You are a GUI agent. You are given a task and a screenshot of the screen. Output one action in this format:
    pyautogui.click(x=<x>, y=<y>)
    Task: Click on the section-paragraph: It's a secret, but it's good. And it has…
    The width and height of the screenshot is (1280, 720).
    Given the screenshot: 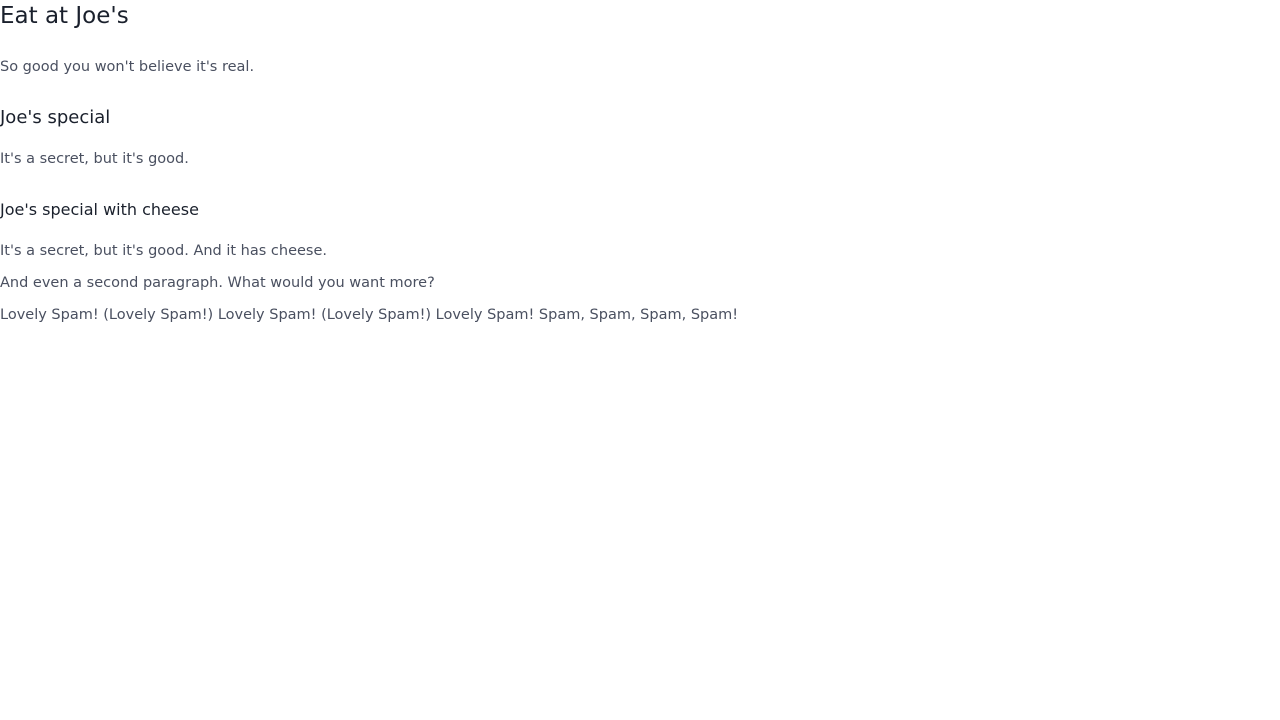 What is the action you would take?
    pyautogui.click(x=164, y=251)
    